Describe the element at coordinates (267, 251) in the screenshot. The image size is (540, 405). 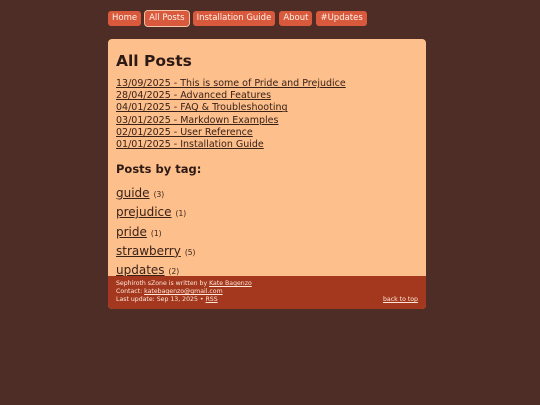
I see `tag-item: strawberry (5)` at that location.